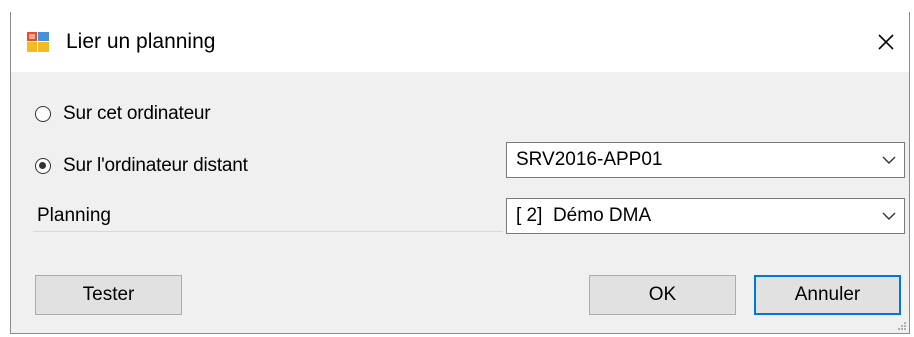 This screenshot has height=337, width=914. I want to click on test-button: Tester, so click(108, 295).